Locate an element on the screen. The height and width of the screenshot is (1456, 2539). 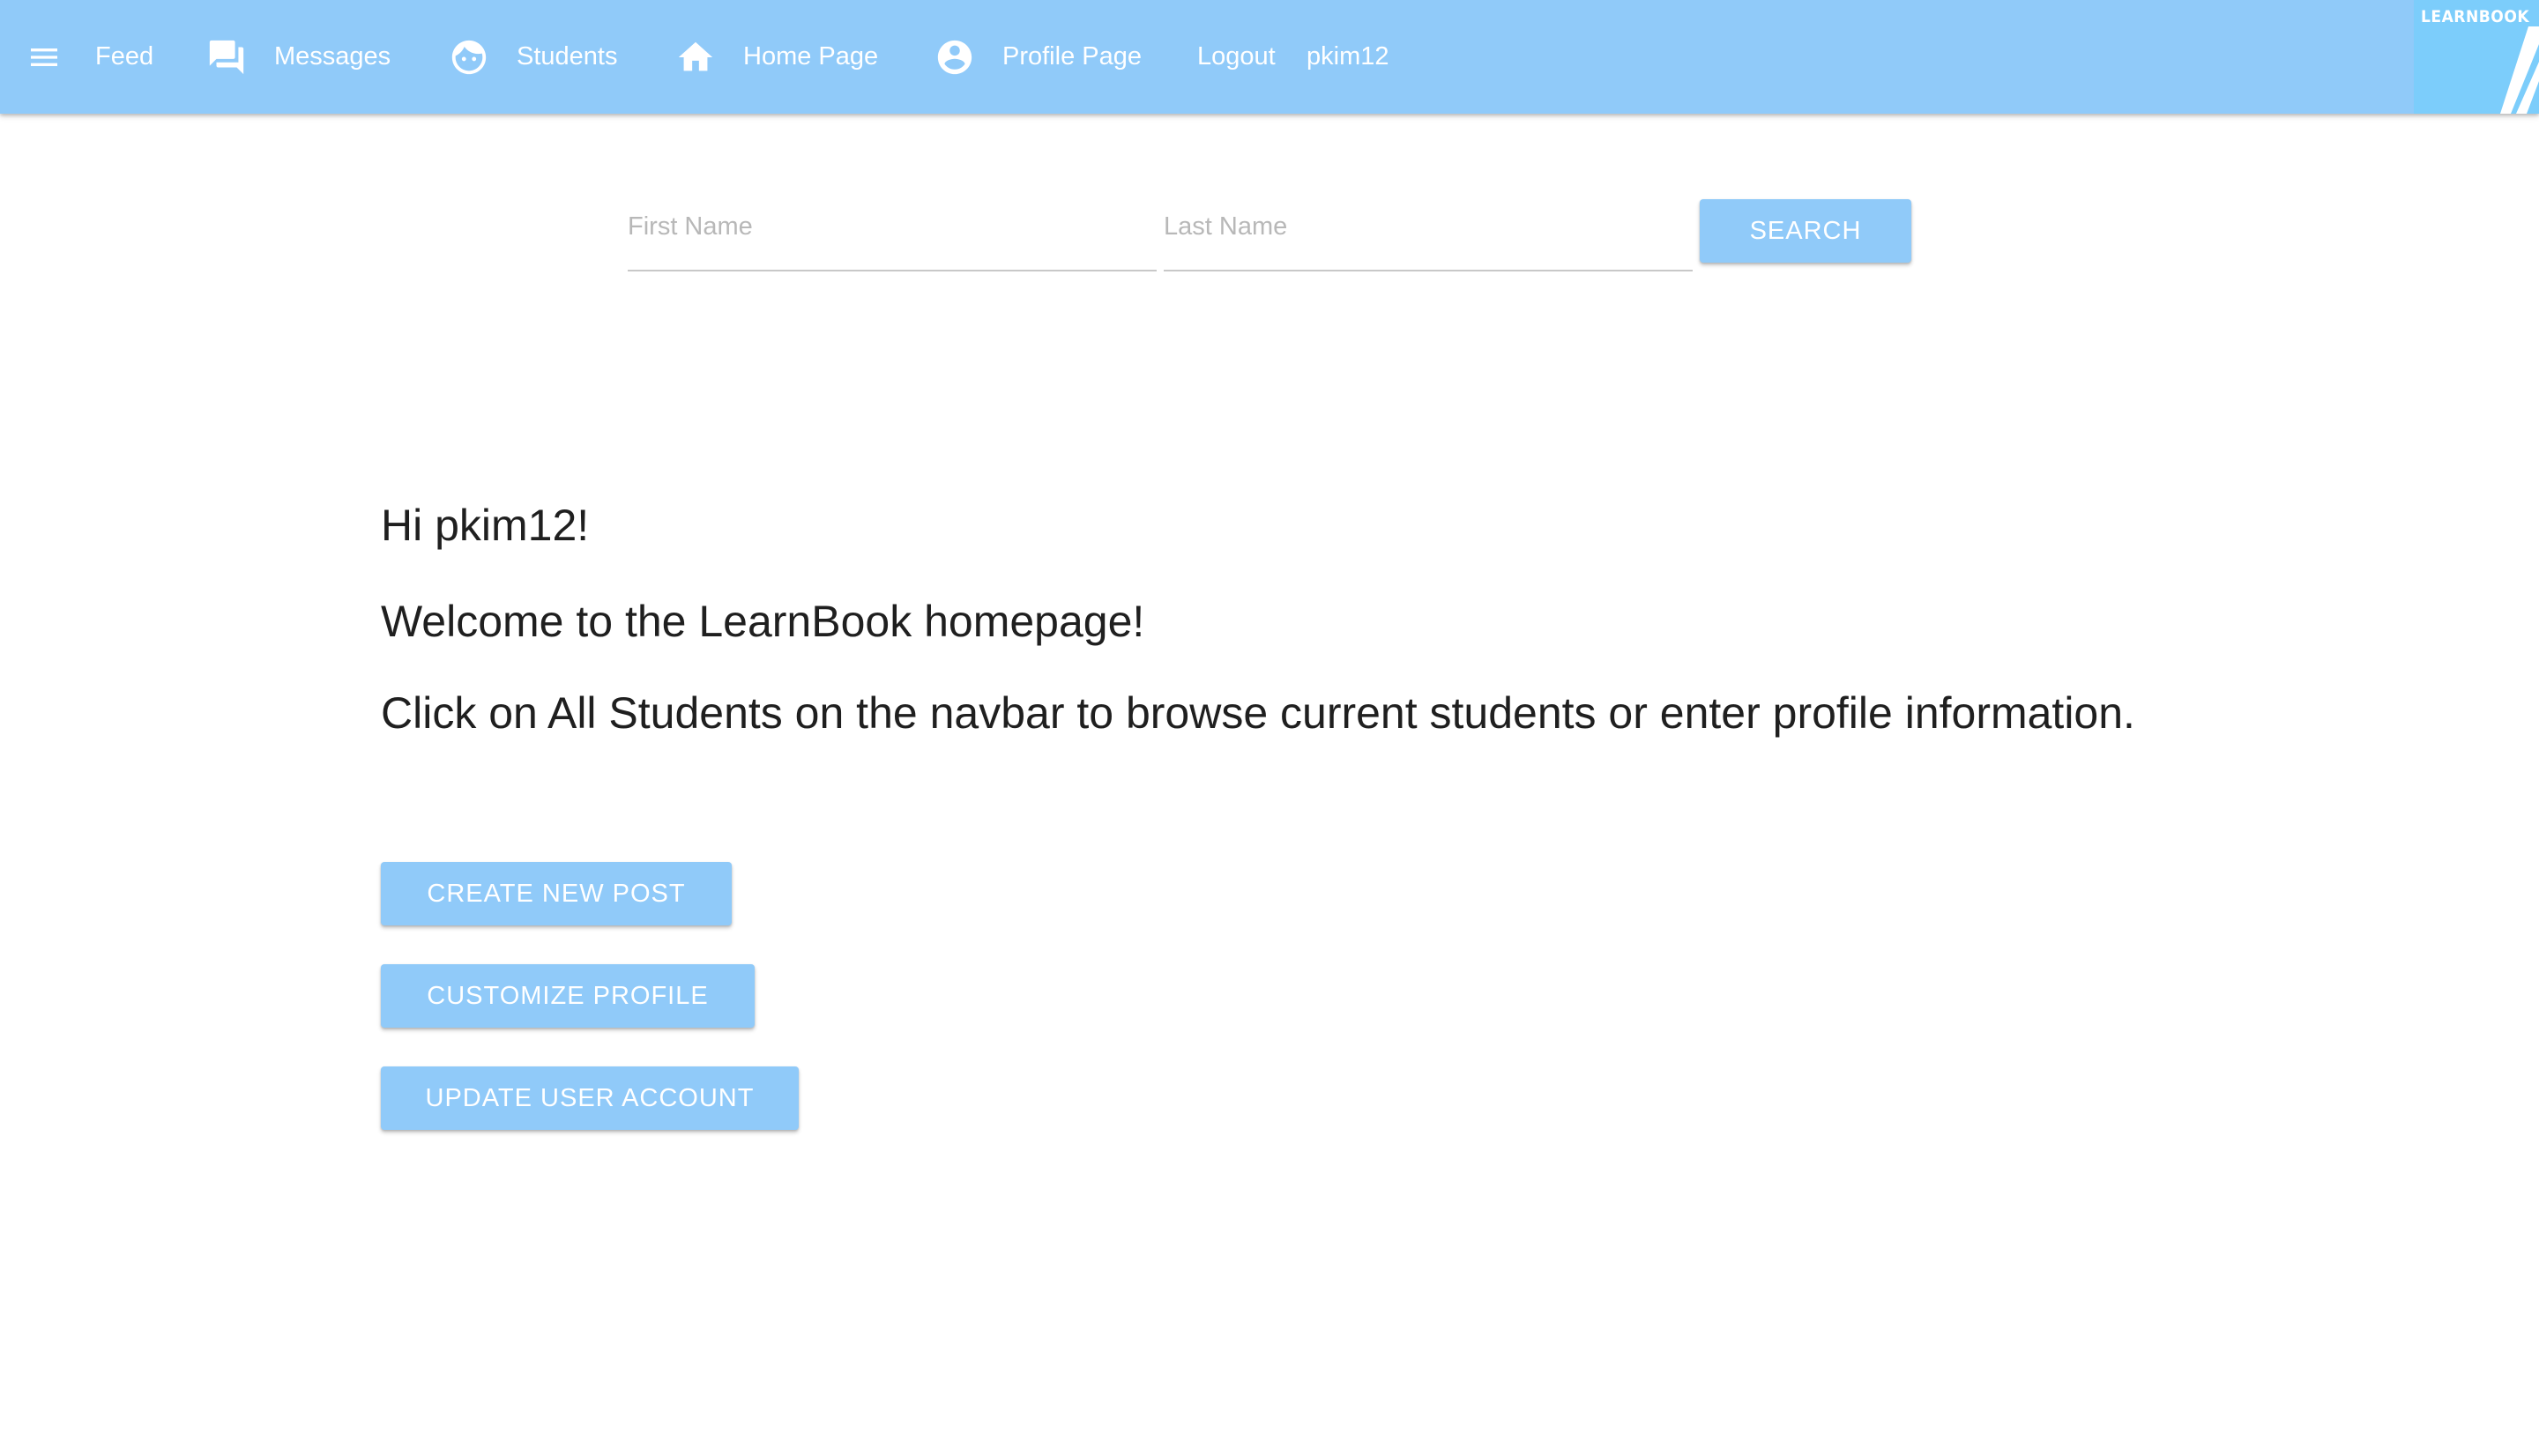
nav-messages-icon-button is located at coordinates (226, 57).